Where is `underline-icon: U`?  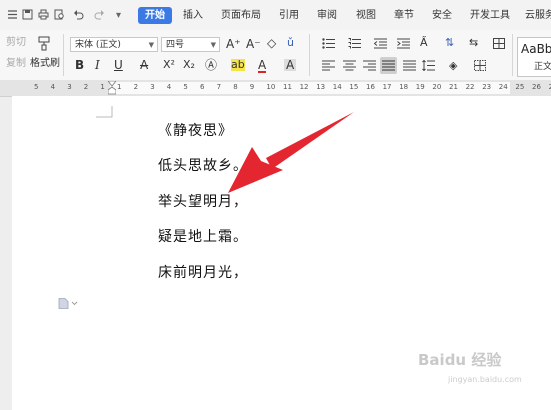 underline-icon: U is located at coordinates (118, 65).